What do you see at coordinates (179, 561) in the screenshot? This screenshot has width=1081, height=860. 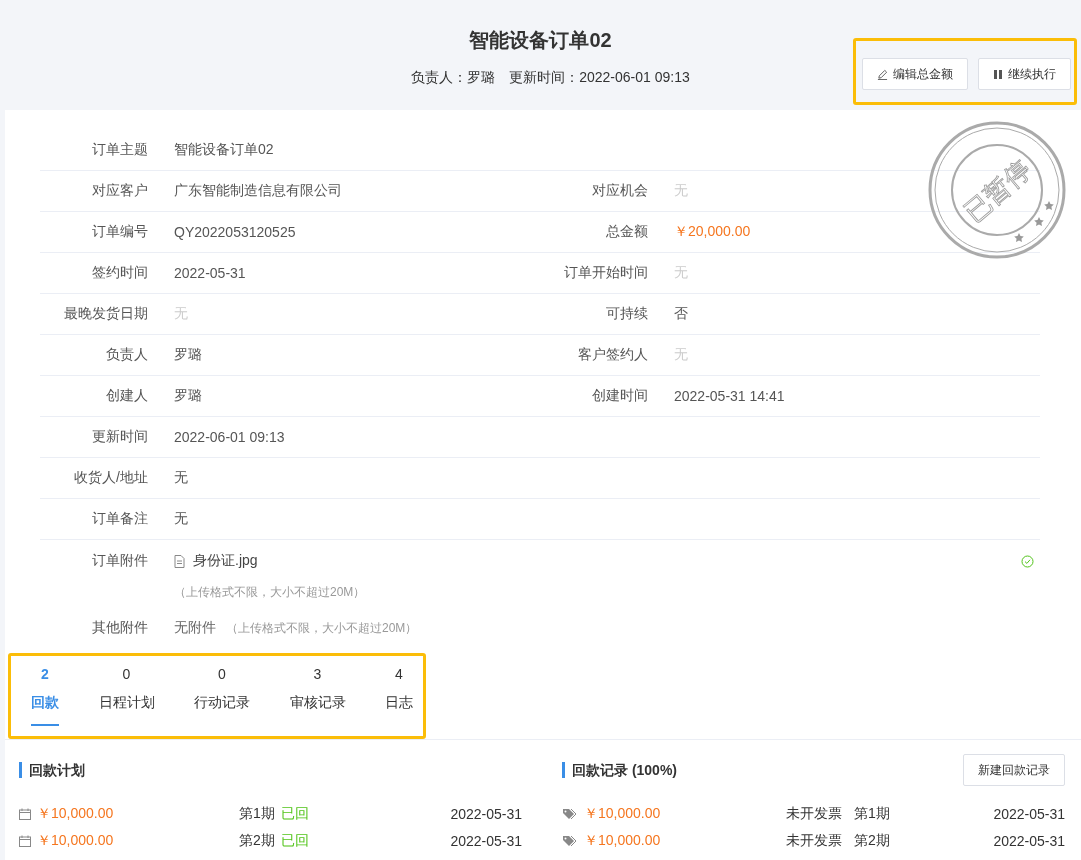 I see `document-icon` at bounding box center [179, 561].